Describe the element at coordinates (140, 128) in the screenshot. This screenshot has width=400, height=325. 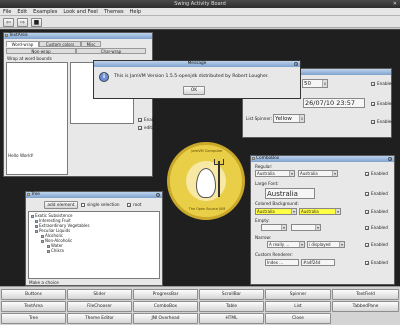
I see `editable-checkbox: ✓` at that location.